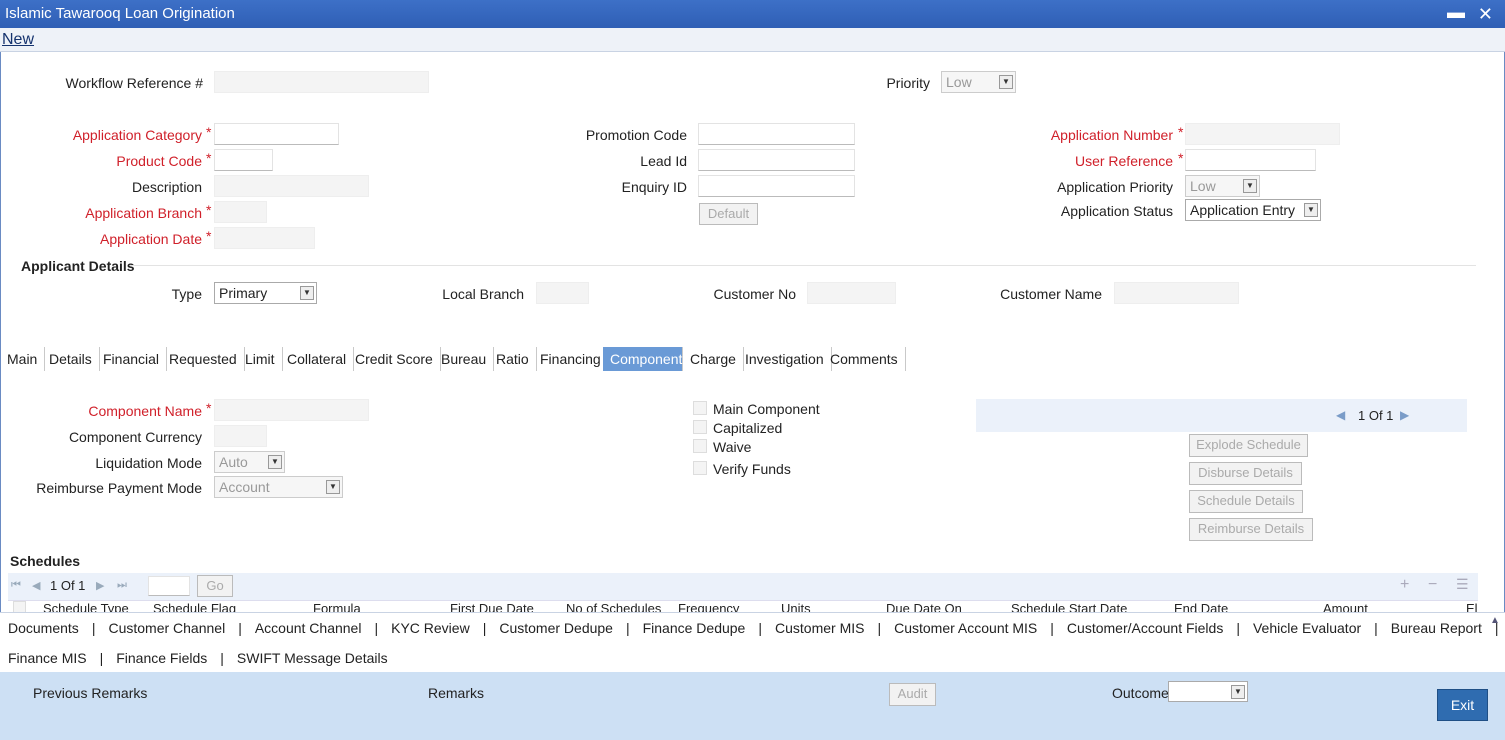 The height and width of the screenshot is (740, 1505). What do you see at coordinates (132, 359) in the screenshot?
I see `tab-financial: Financial` at bounding box center [132, 359].